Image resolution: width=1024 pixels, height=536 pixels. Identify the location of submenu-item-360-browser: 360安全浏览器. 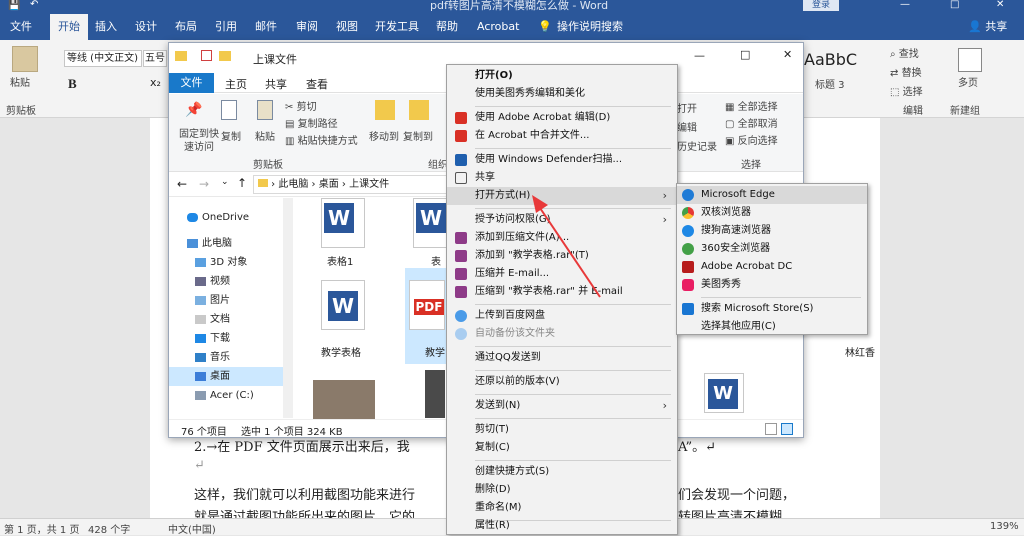
(772, 249).